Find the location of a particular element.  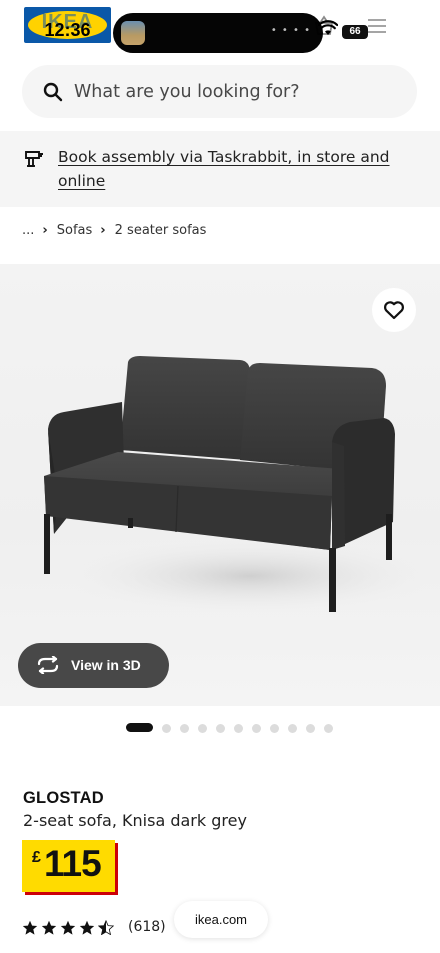

review-count: (618) is located at coordinates (147, 927).